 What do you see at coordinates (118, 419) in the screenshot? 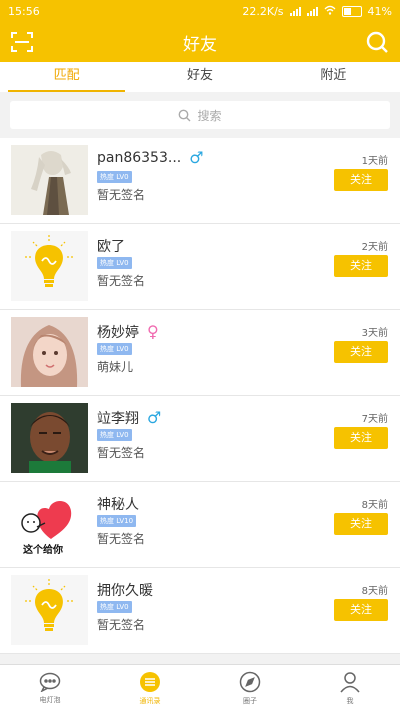
I see `user-name: 竝李翔` at bounding box center [118, 419].